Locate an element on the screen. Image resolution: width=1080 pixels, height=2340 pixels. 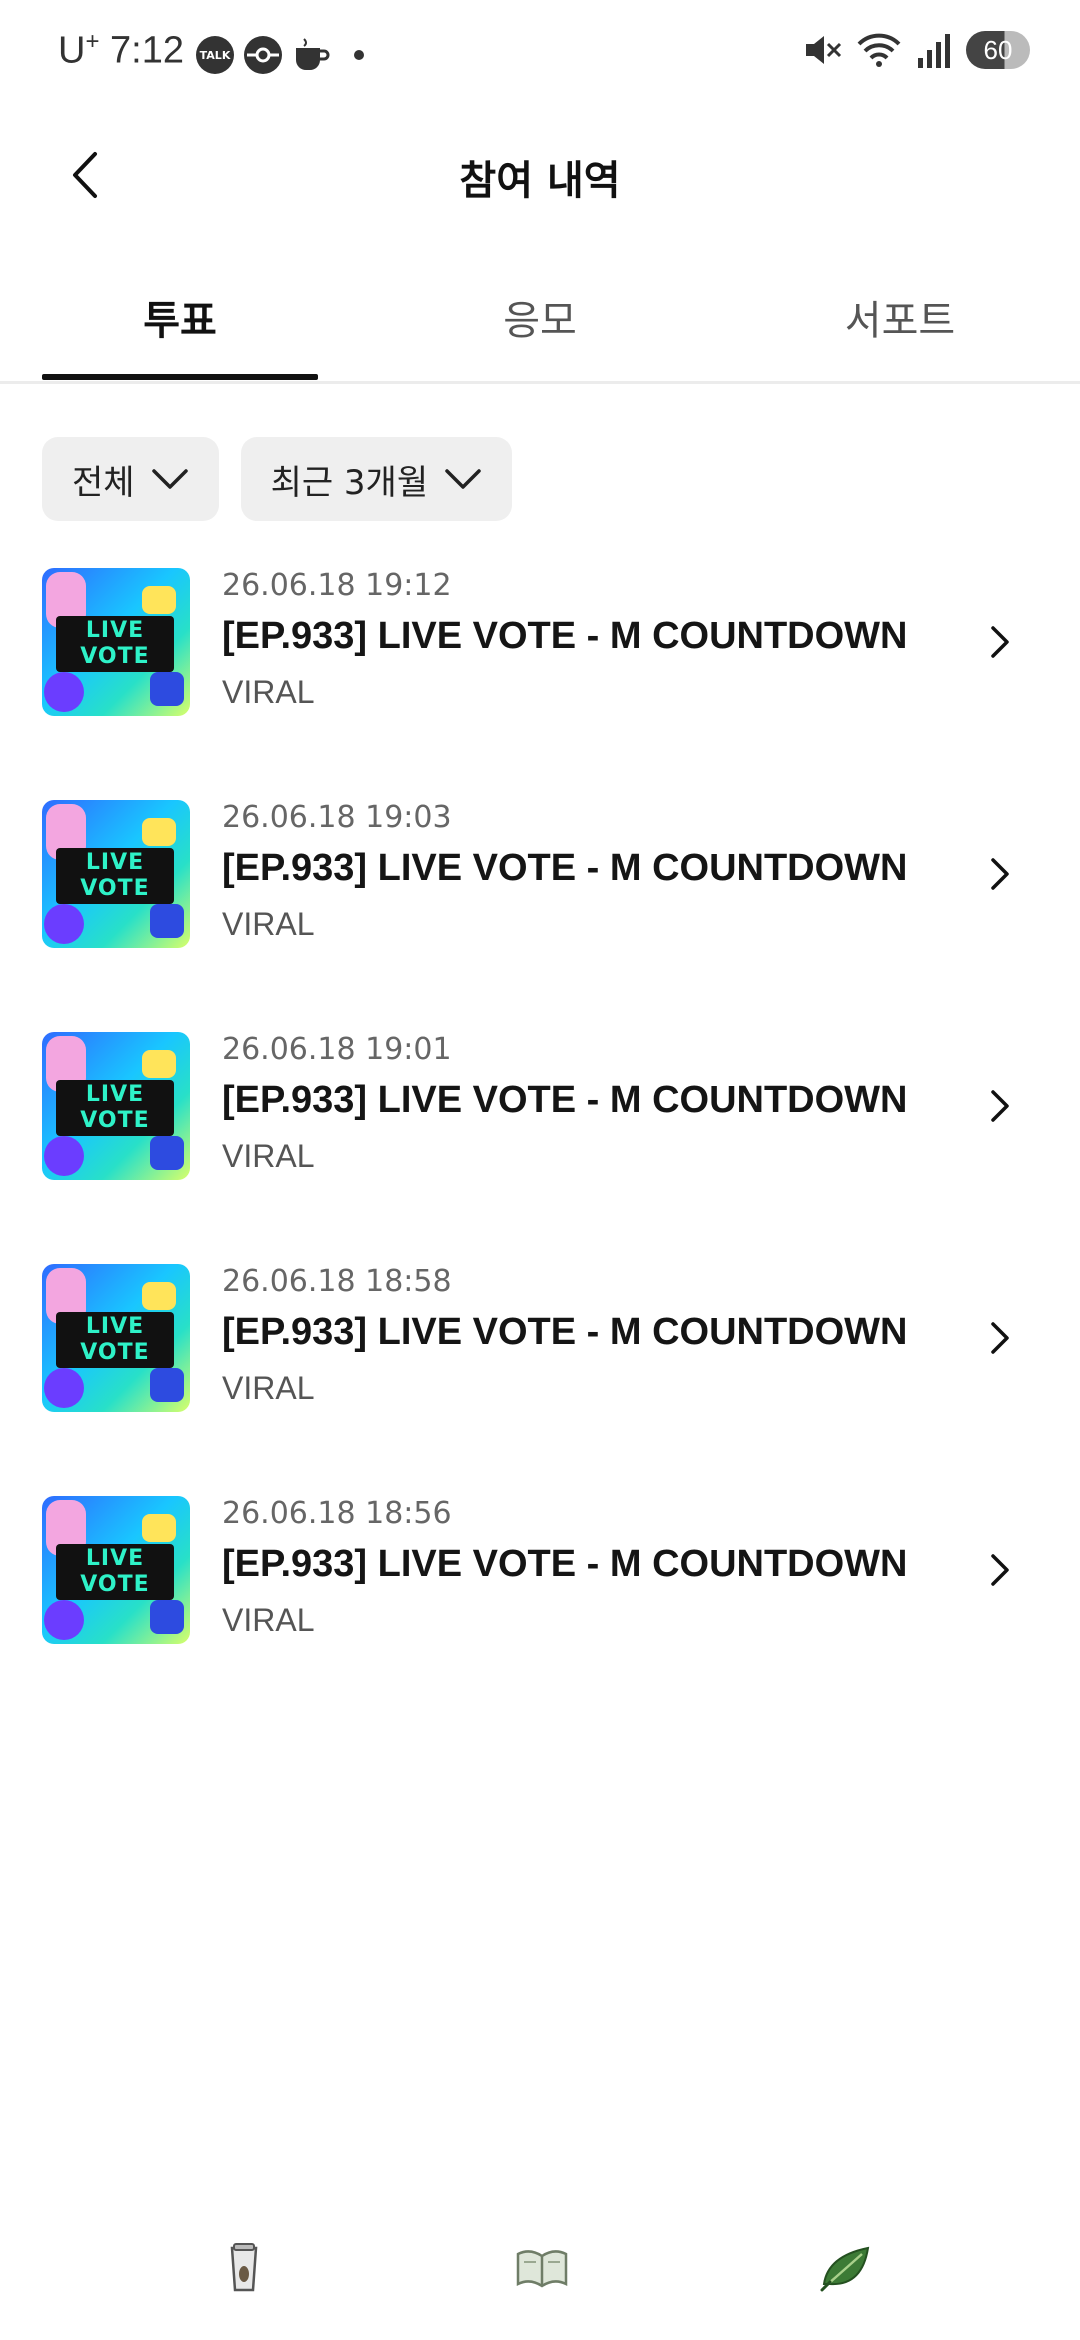
notification-icons: TALK is located at coordinates (280, 55).